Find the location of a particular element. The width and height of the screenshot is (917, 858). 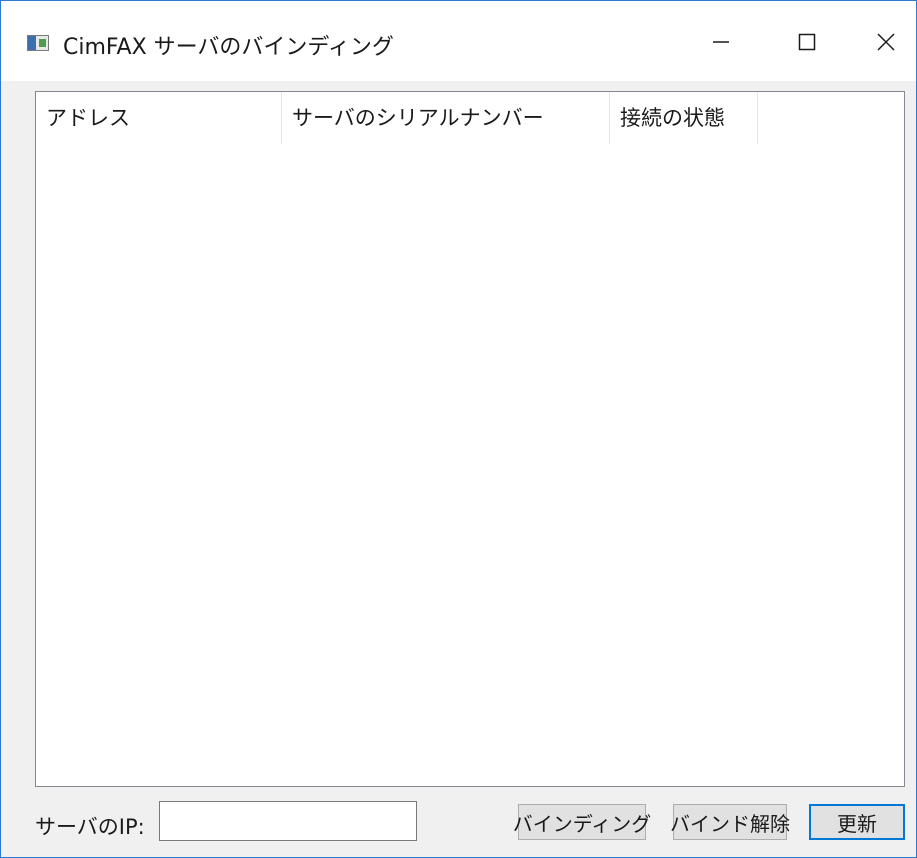

list-header: アドレス サーバのシリアルナンバー 接続の状態 is located at coordinates (470, 118).